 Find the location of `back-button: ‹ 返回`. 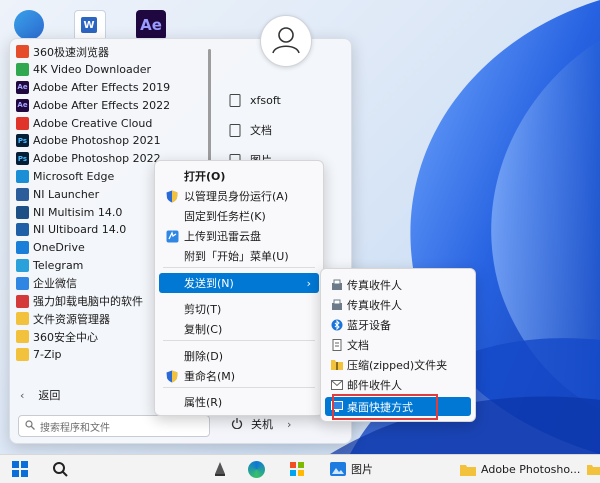

back-button: ‹ 返回 is located at coordinates (40, 395).